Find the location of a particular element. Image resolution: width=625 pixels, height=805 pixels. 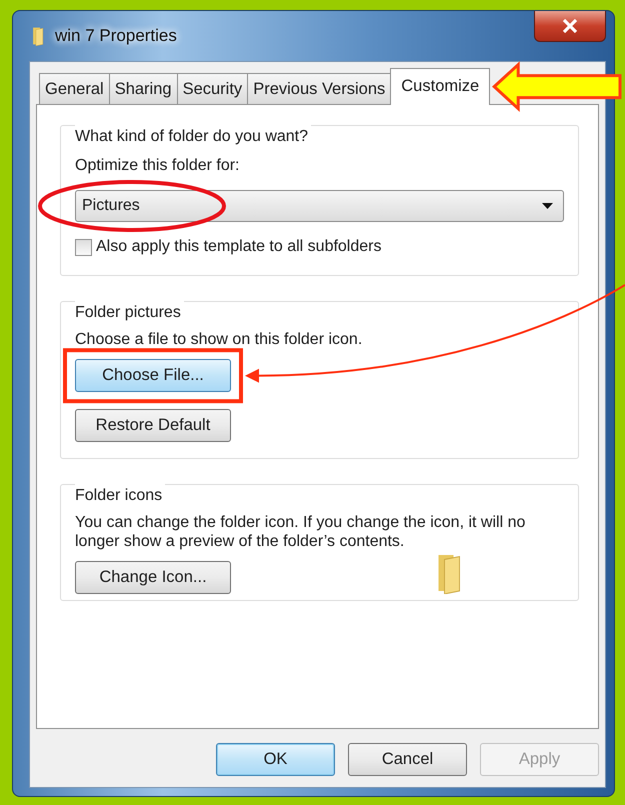

close-icon is located at coordinates (570, 26).